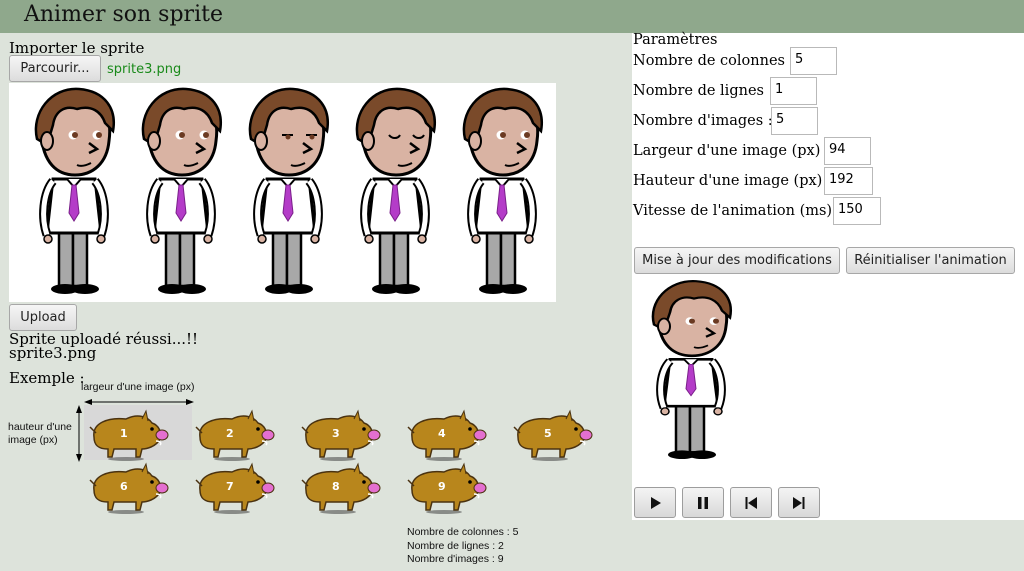  I want to click on animation-speed-label: Vitesse de l'animation (ms) :, so click(737, 211).